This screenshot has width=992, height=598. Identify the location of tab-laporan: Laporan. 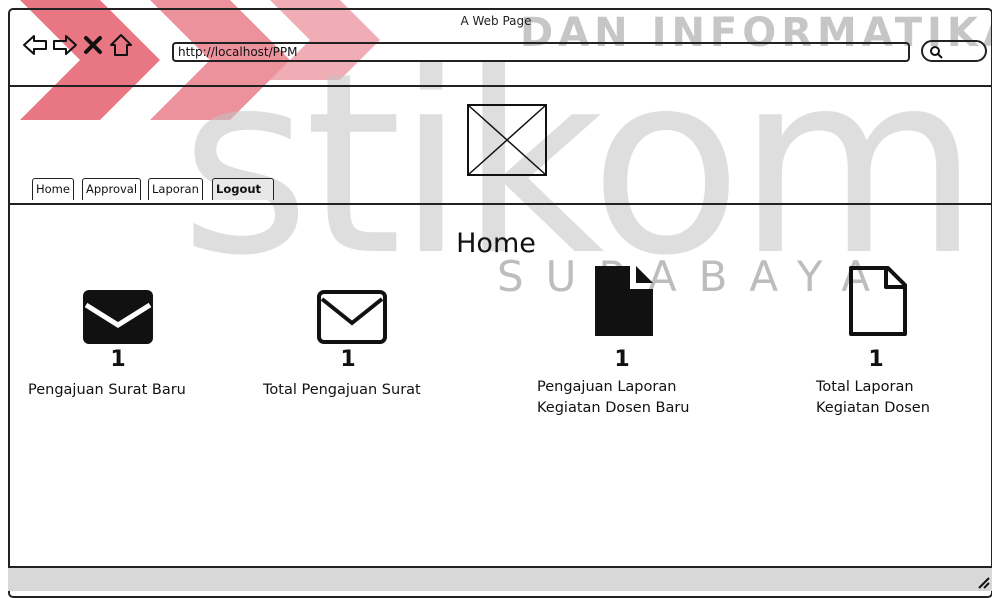
(175, 189).